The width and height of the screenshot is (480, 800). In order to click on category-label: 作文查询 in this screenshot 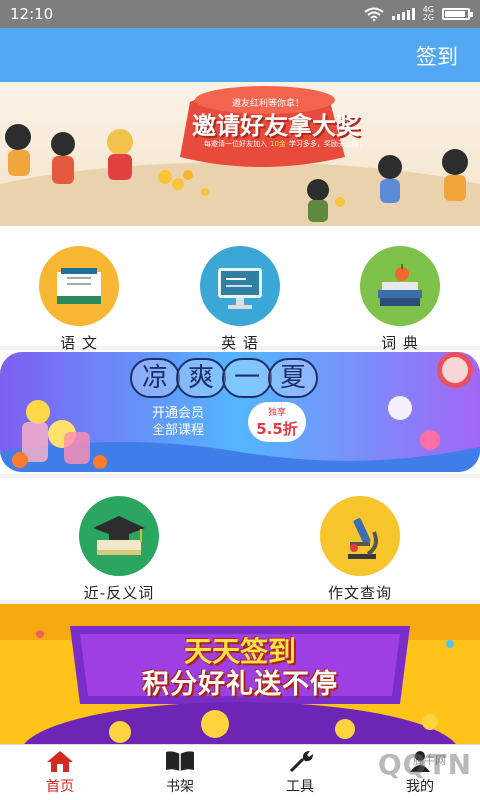, I will do `click(359, 593)`.